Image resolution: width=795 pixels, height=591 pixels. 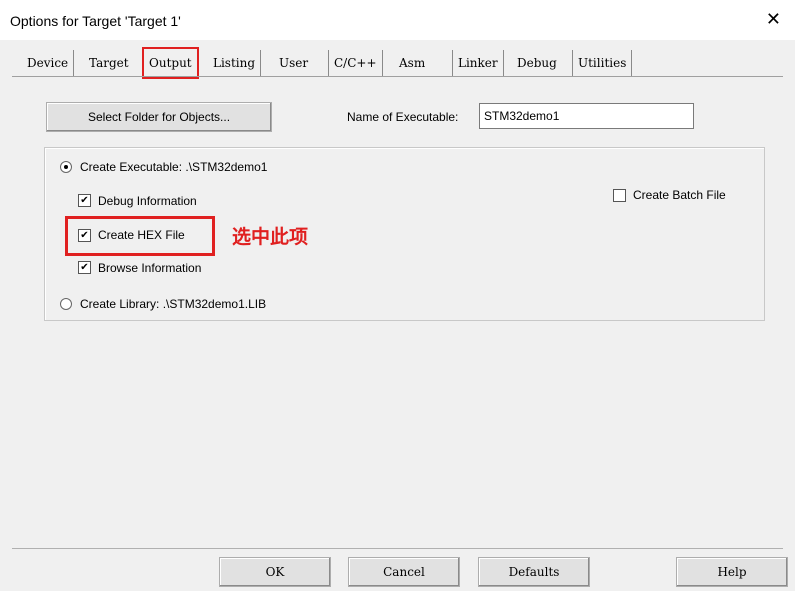 What do you see at coordinates (270, 237) in the screenshot?
I see `annotation-text: 选中此项` at bounding box center [270, 237].